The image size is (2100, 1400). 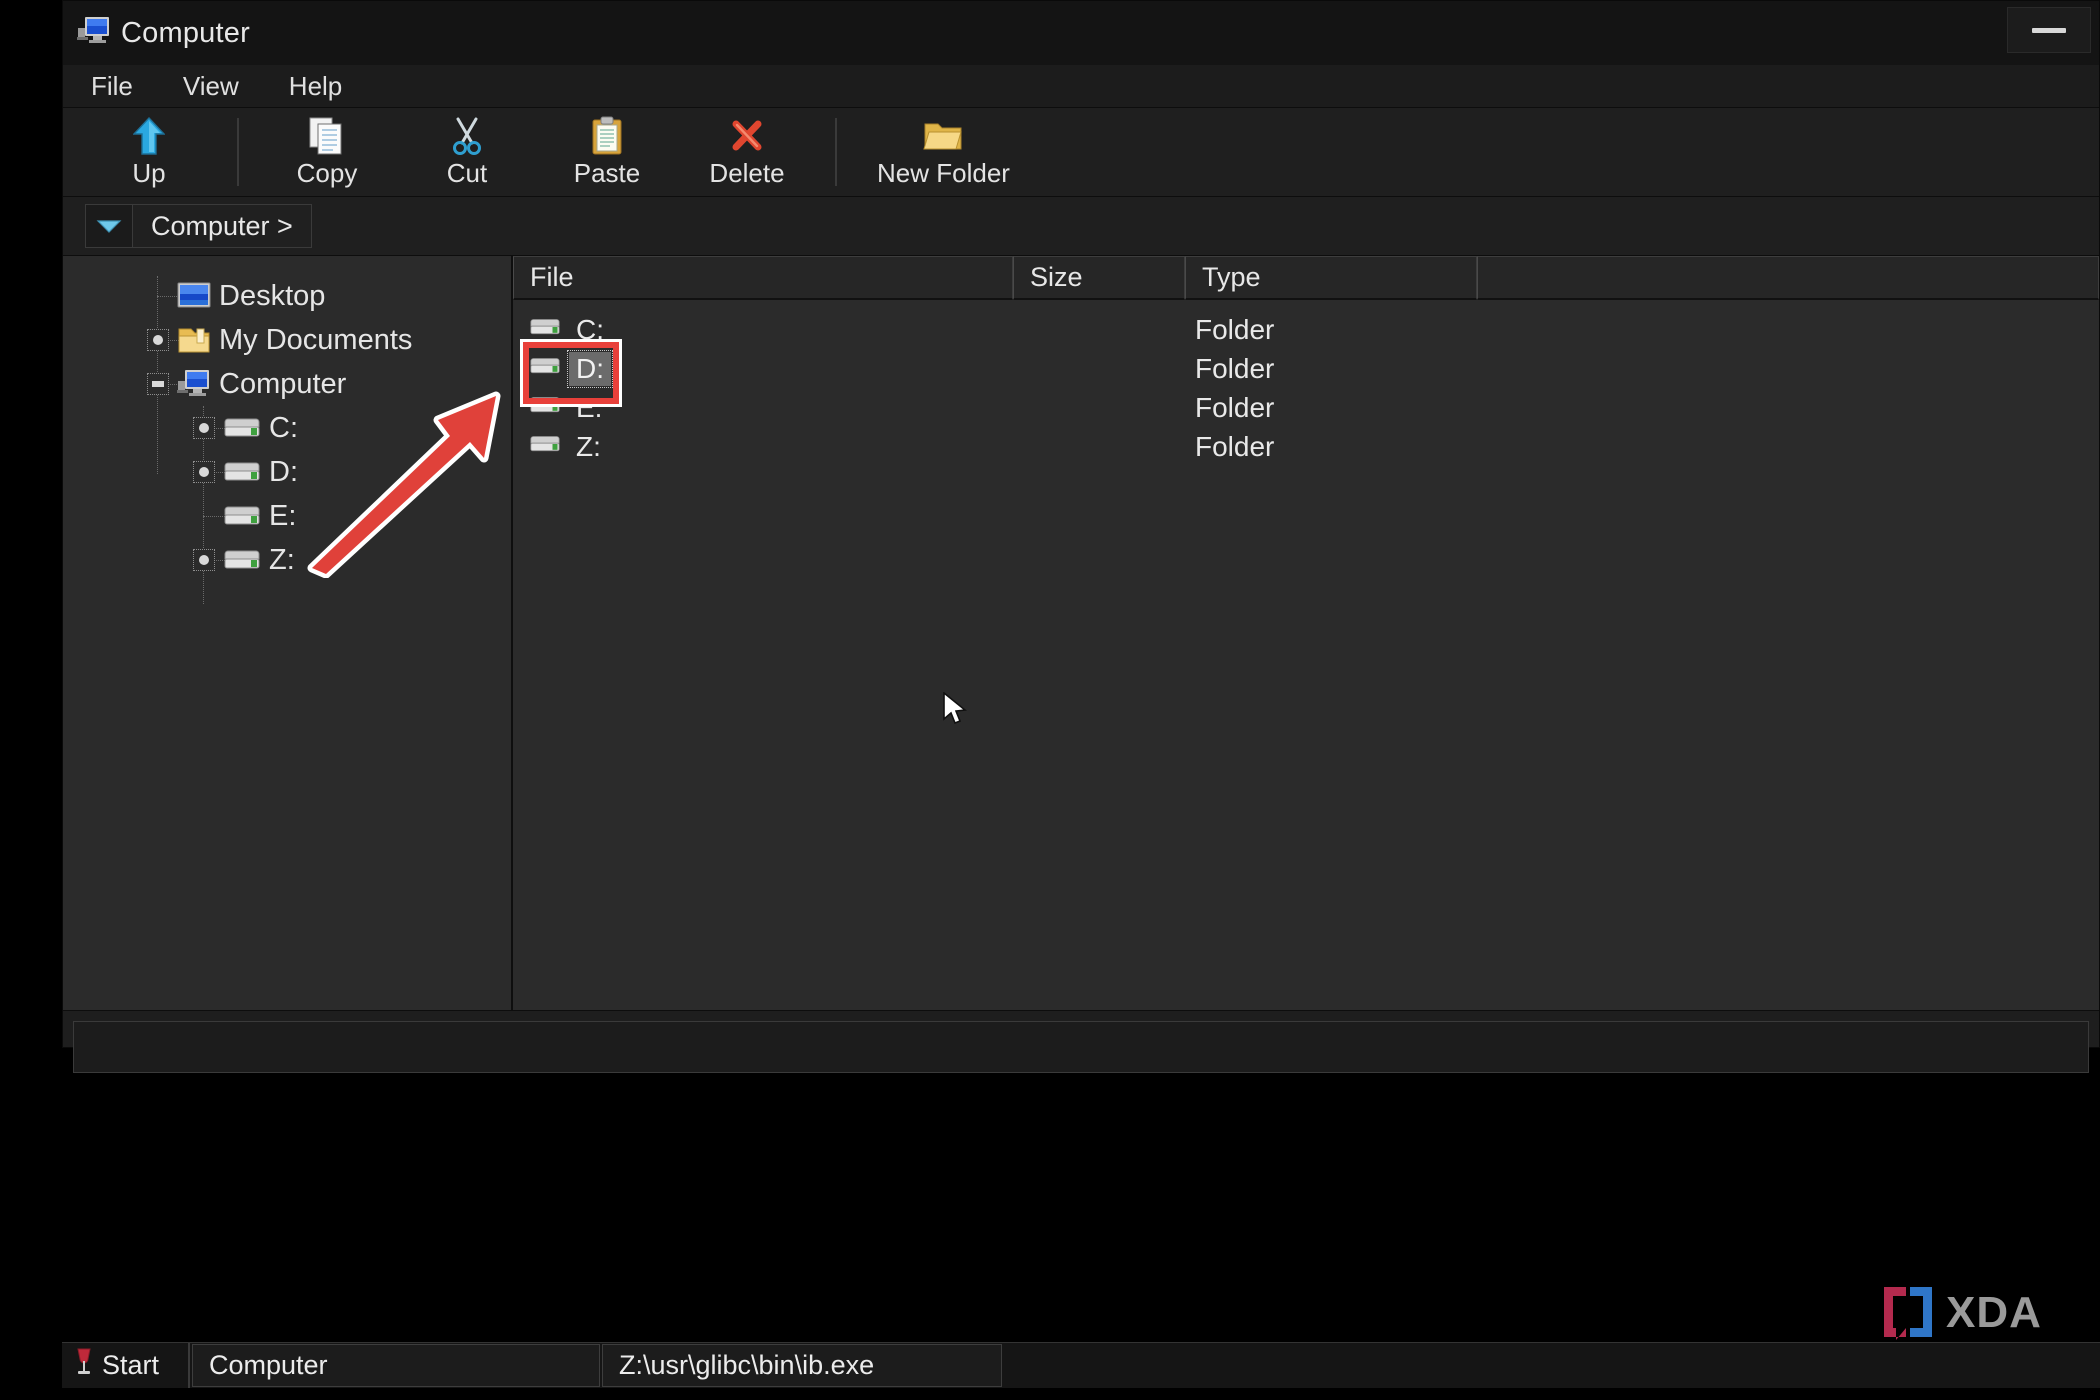 I want to click on tree-item-my-documents: My Documents, so click(x=287, y=340).